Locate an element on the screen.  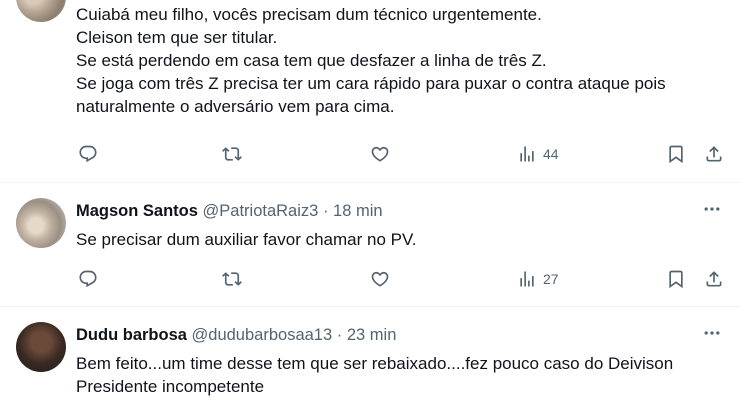
timestamp: 18 min is located at coordinates (358, 211).